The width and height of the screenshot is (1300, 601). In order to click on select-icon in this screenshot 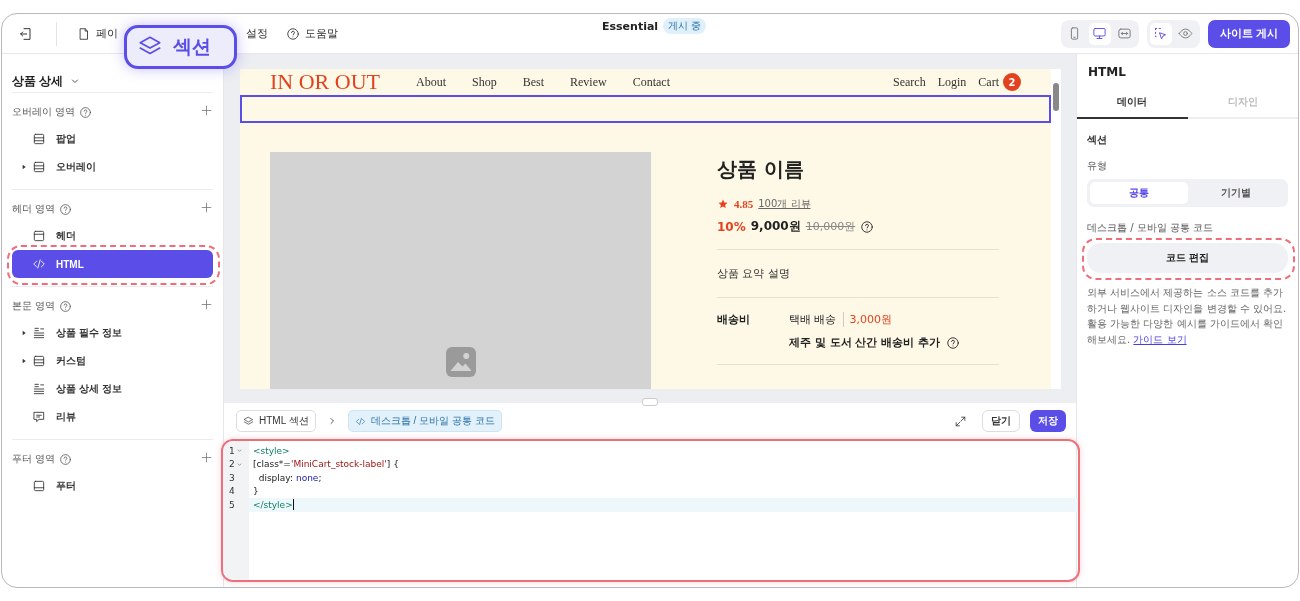, I will do `click(1161, 33)`.